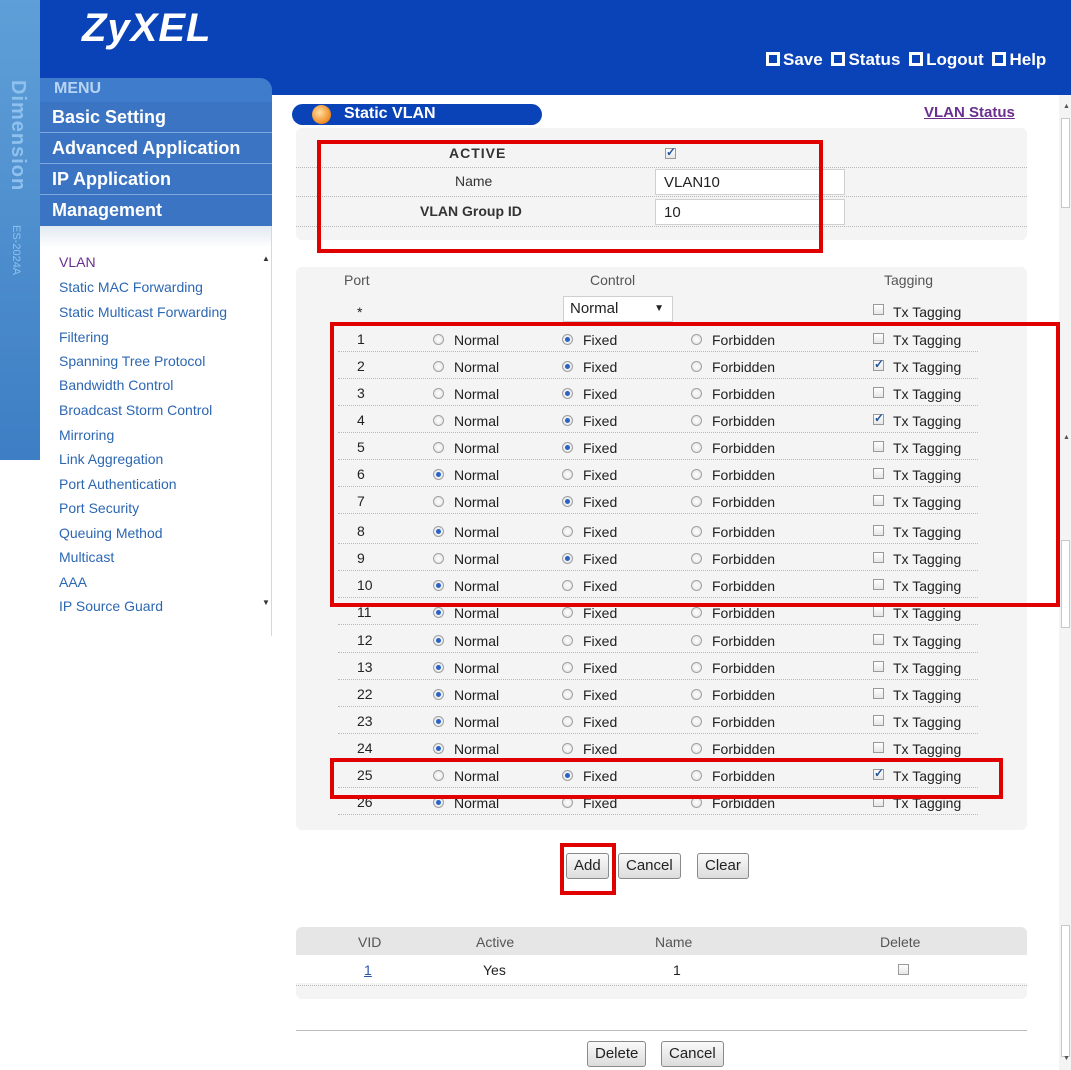  Describe the element at coordinates (903, 969) in the screenshot. I see `delete-checkbox` at that location.